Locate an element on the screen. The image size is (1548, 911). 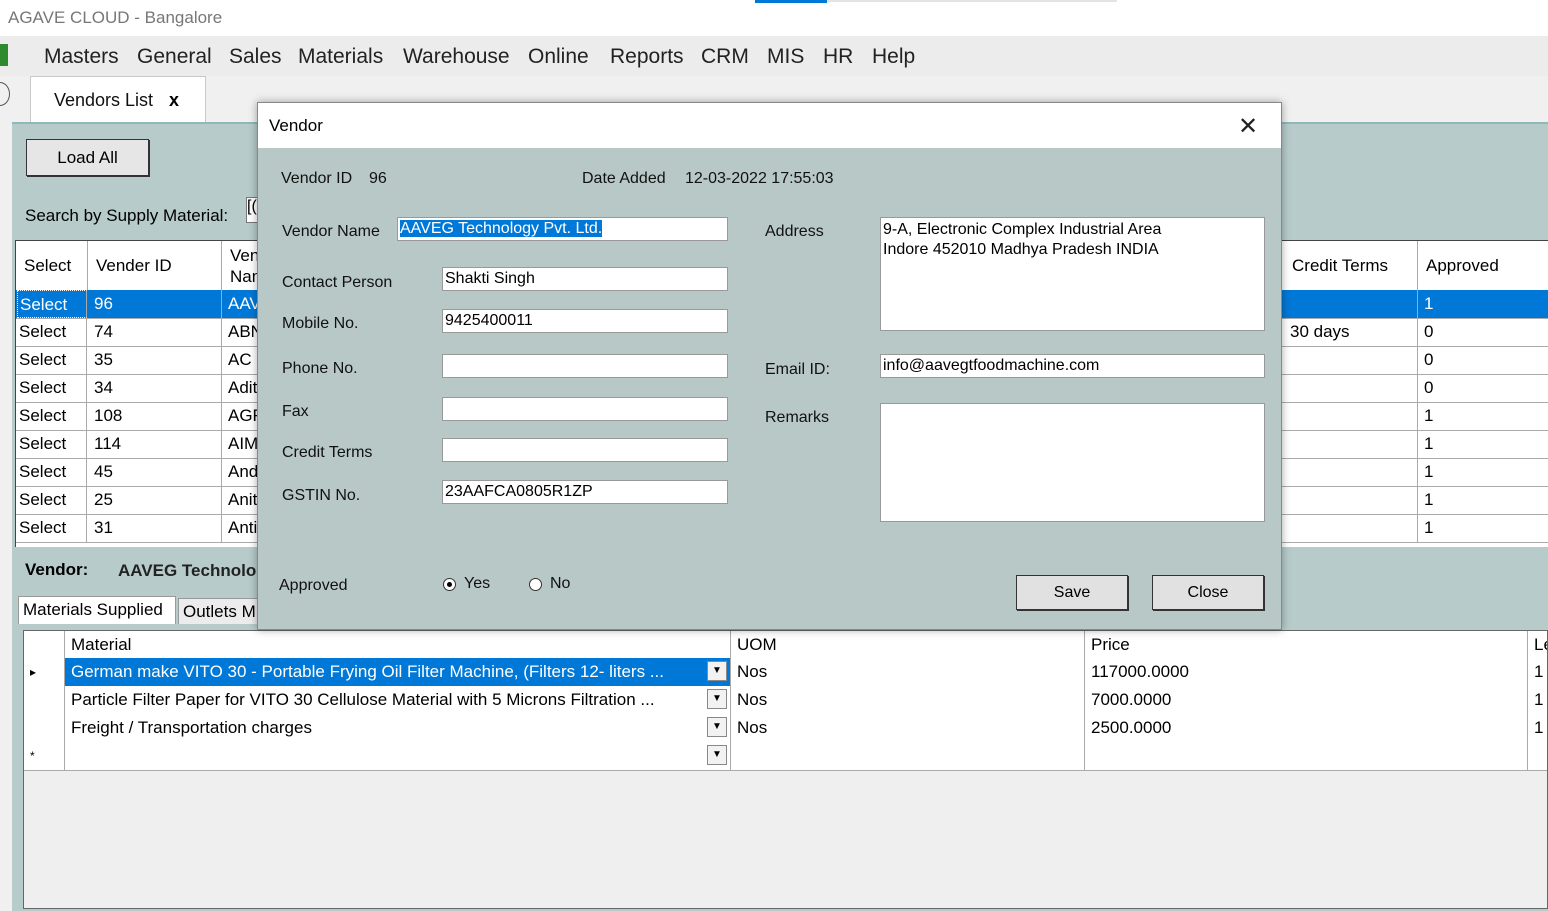
tab-materials-supplied: Materials Supplied is located at coordinates (97, 610).